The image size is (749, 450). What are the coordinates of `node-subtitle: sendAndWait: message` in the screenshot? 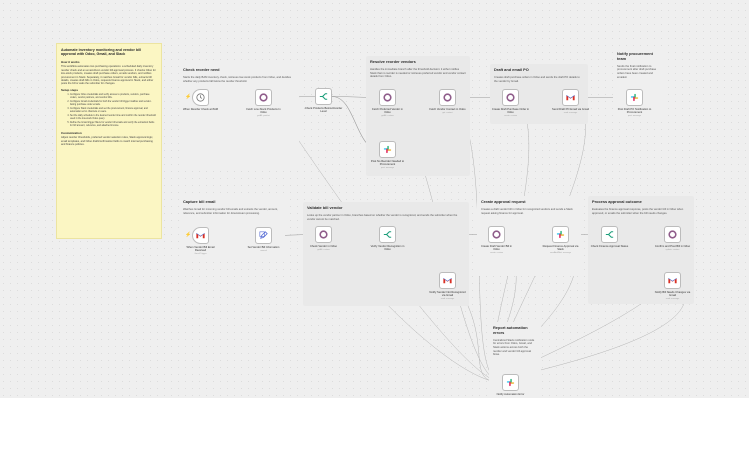 It's located at (560, 252).